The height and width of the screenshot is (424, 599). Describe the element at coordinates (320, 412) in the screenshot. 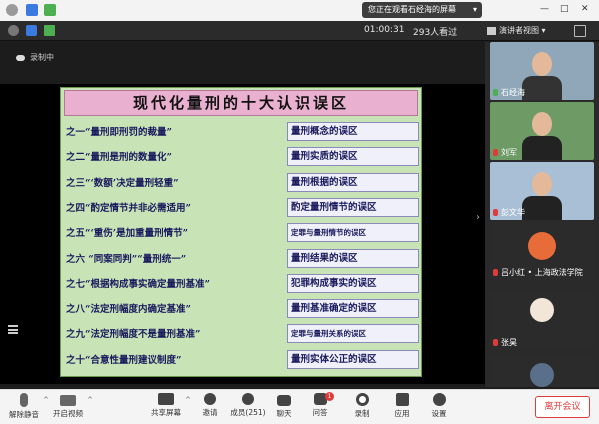

I see `qa-label: 问答` at that location.